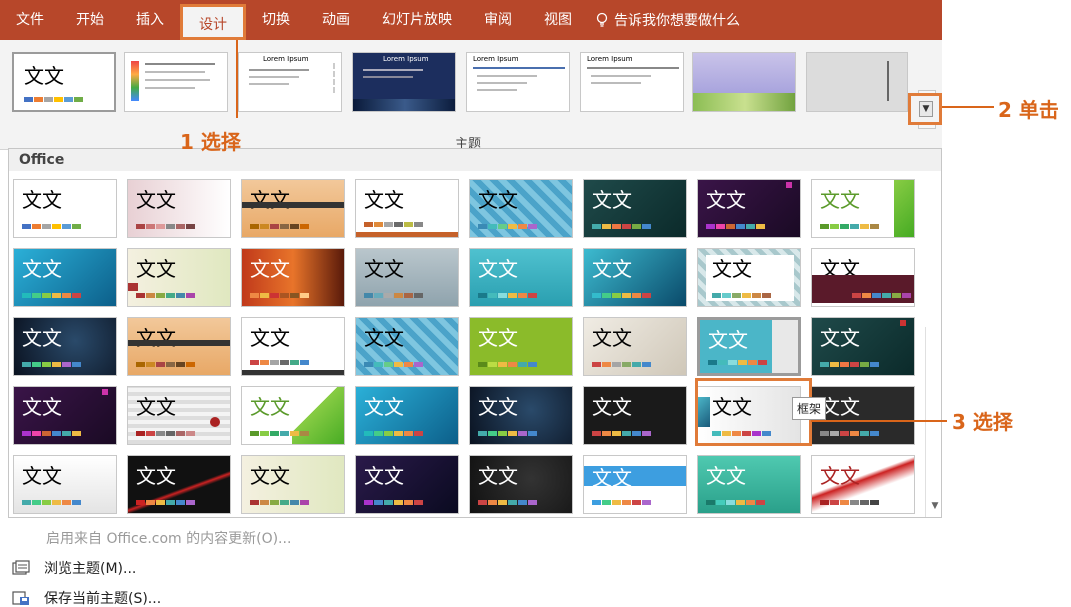 This screenshot has height=607, width=1071. What do you see at coordinates (959, 422) in the screenshot?
I see `annotation-3-number: 3` at bounding box center [959, 422].